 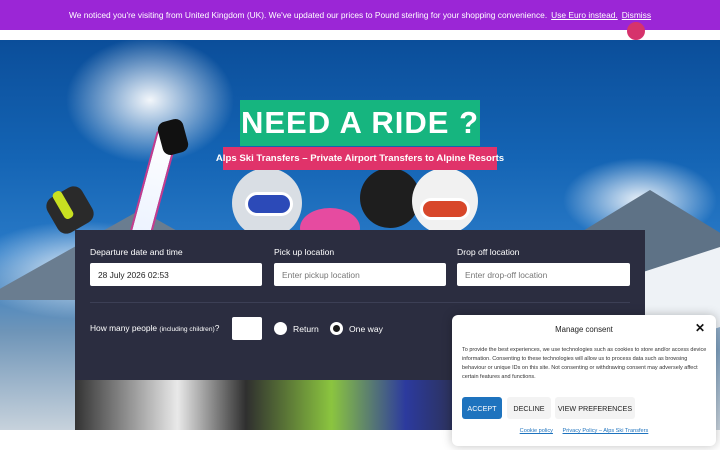 I want to click on people-label-text: How many people, so click(x=124, y=328).